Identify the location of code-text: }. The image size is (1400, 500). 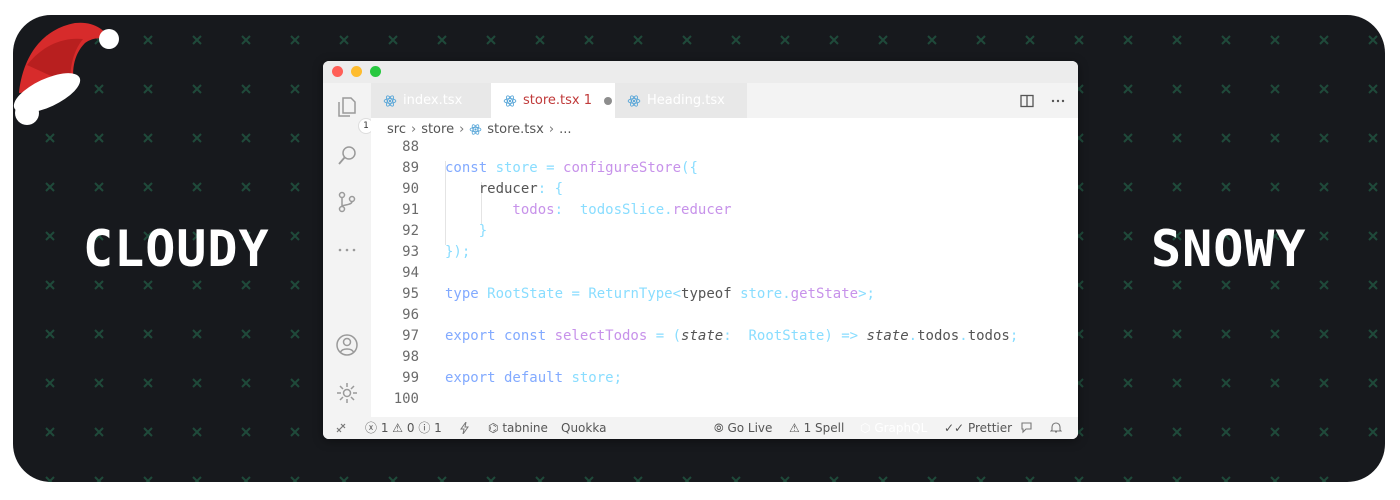
(466, 231).